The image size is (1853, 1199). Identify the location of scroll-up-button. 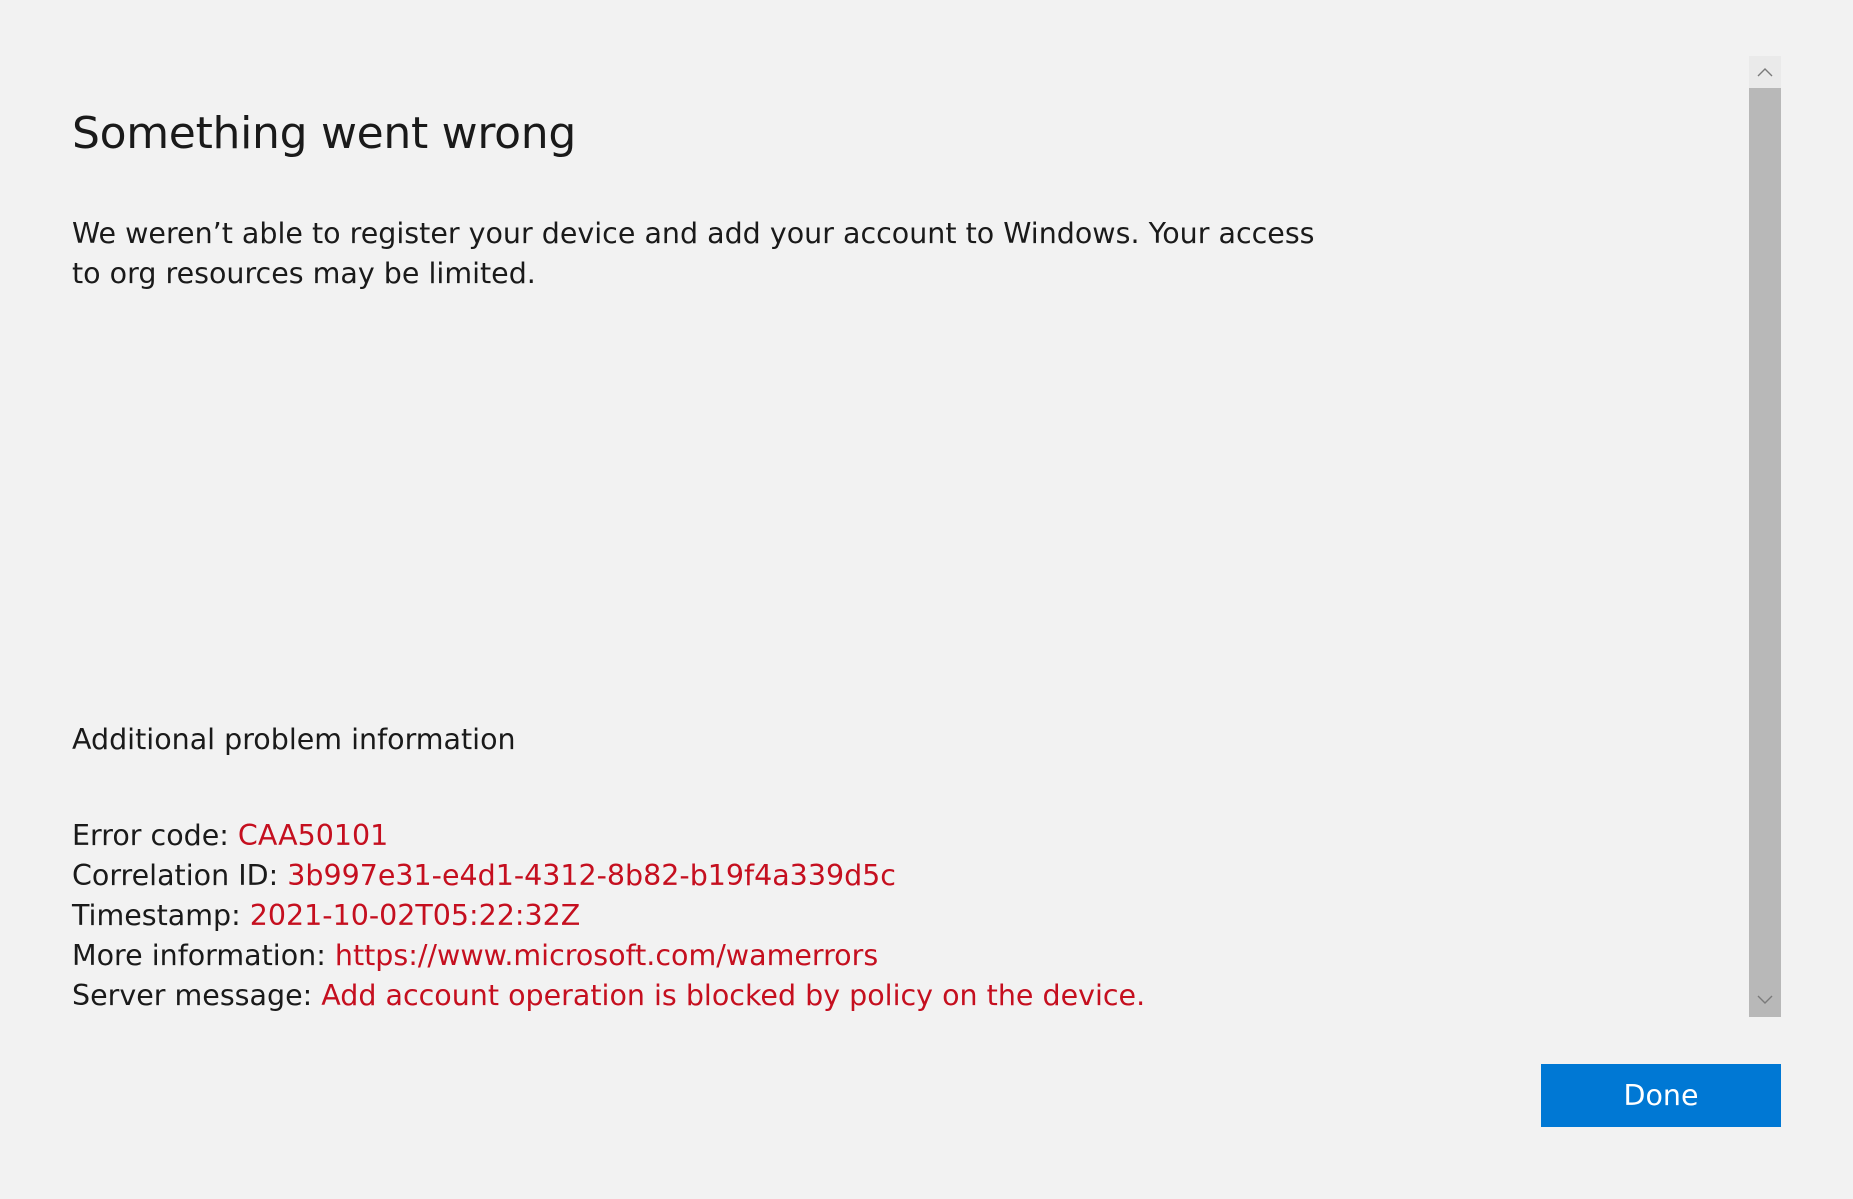
(1765, 72).